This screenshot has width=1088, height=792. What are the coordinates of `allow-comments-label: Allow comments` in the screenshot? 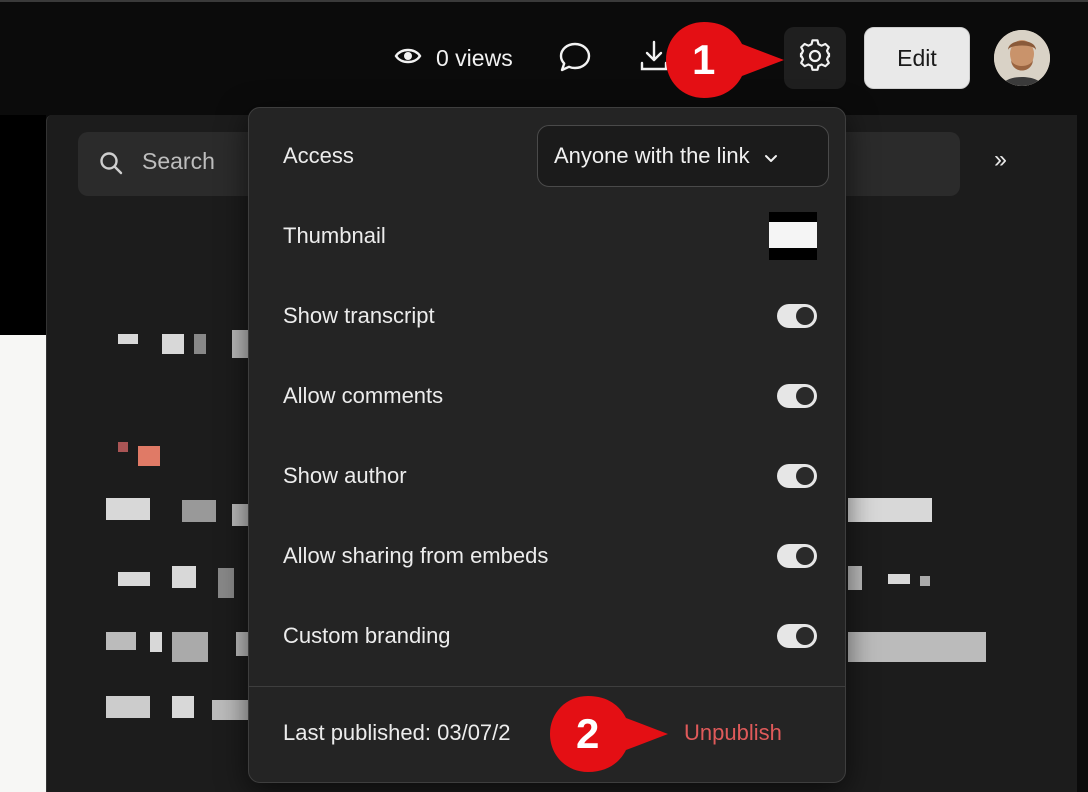 It's located at (363, 395).